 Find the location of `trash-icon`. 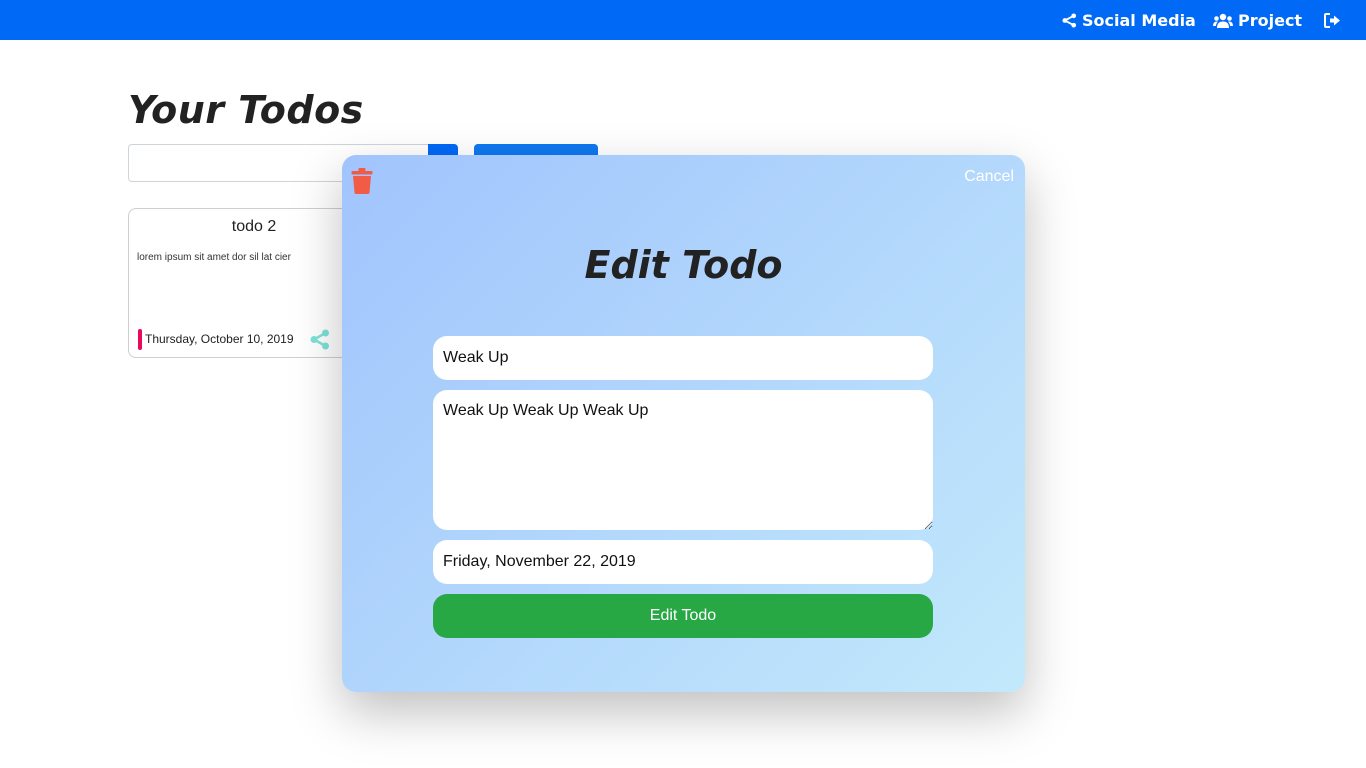

trash-icon is located at coordinates (362, 181).